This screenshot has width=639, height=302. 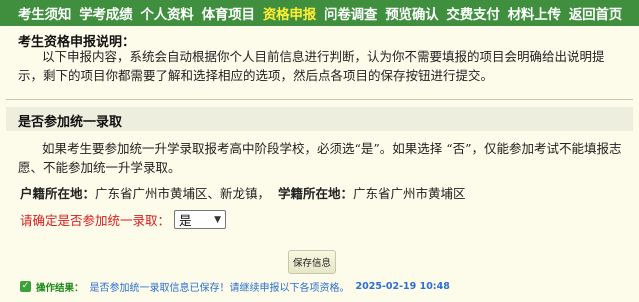 I want to click on chevron-down-icon: ▼, so click(x=218, y=219).